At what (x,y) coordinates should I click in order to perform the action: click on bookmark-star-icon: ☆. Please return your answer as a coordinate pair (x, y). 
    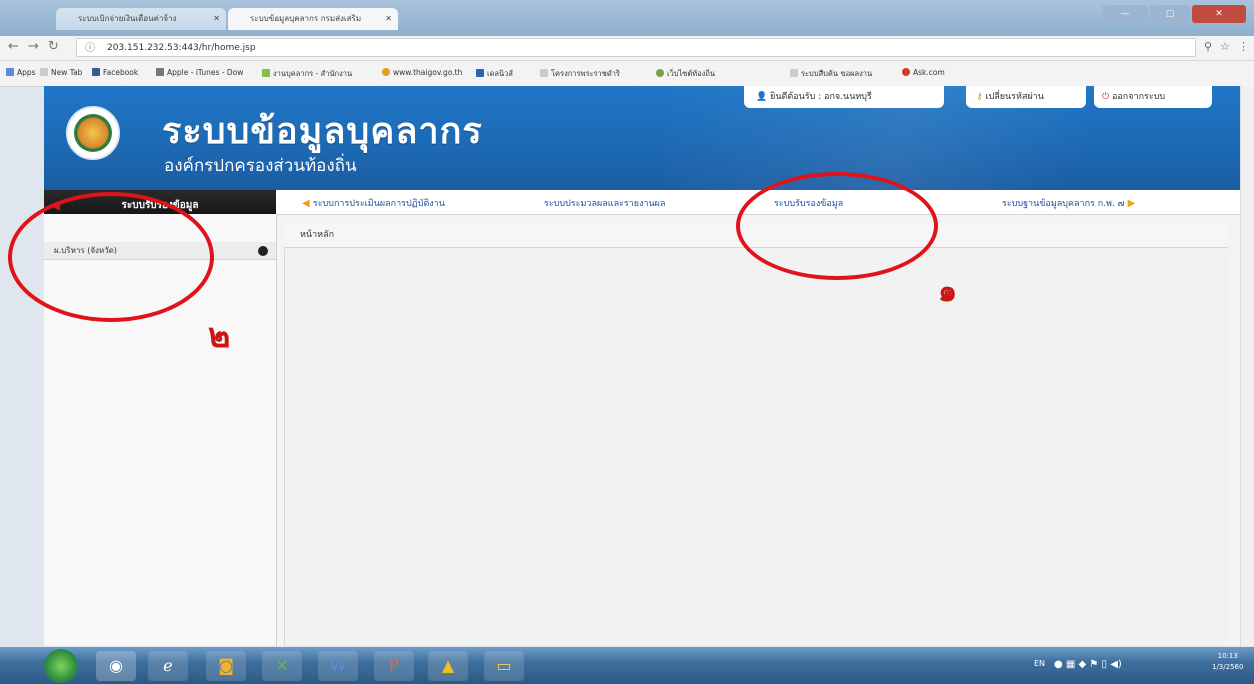
    Looking at the image, I should click on (1225, 46).